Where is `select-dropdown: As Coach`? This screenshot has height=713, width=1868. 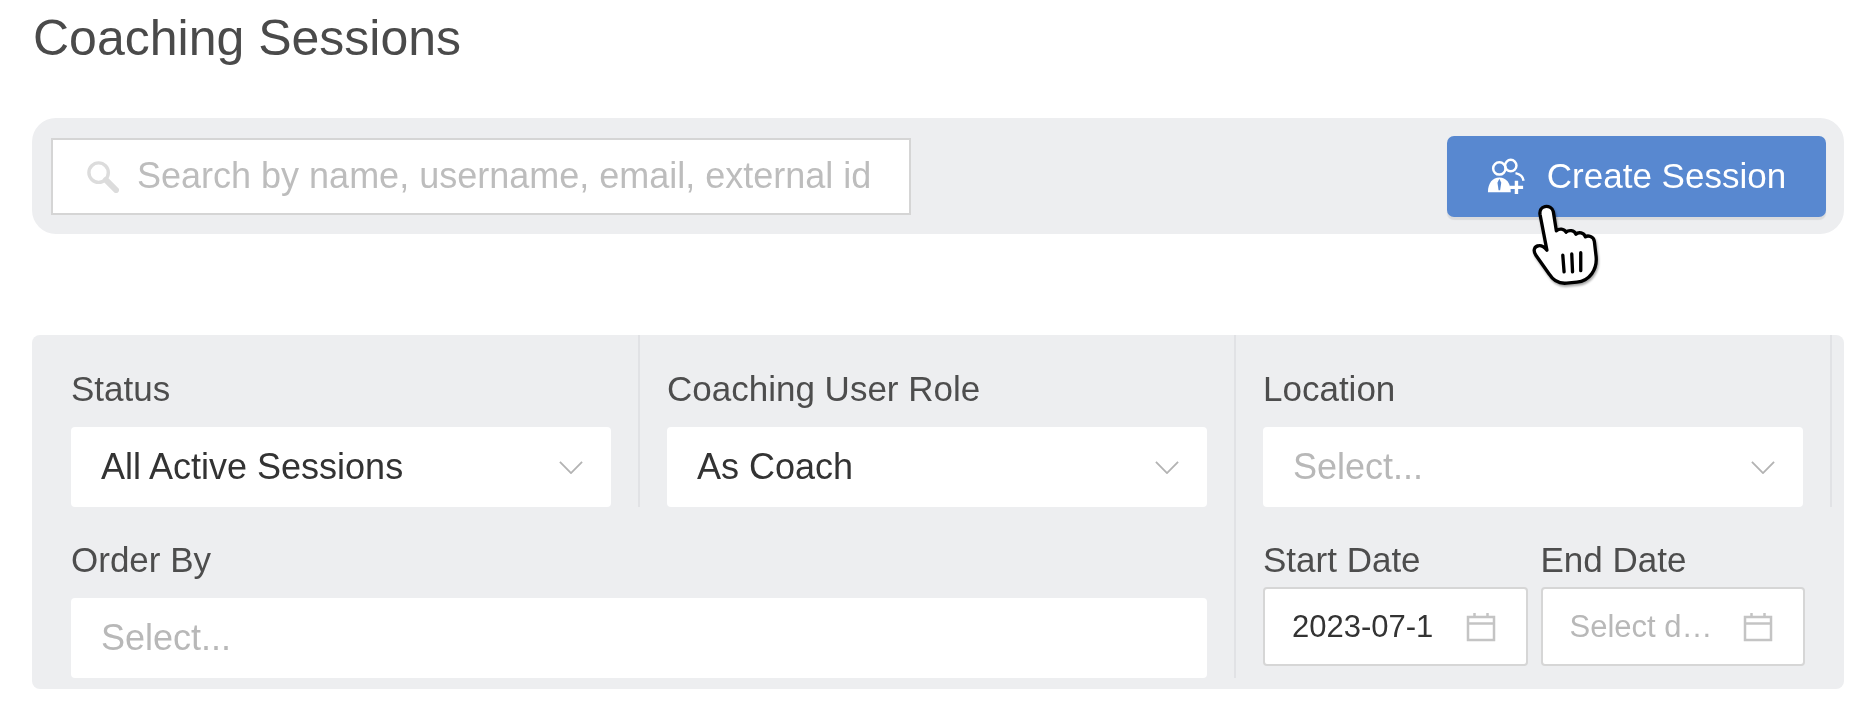
select-dropdown: As Coach is located at coordinates (937, 467).